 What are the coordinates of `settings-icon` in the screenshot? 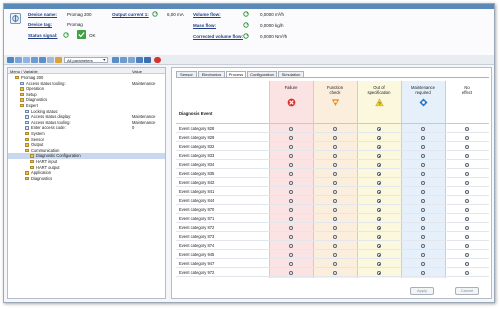 It's located at (139, 59).